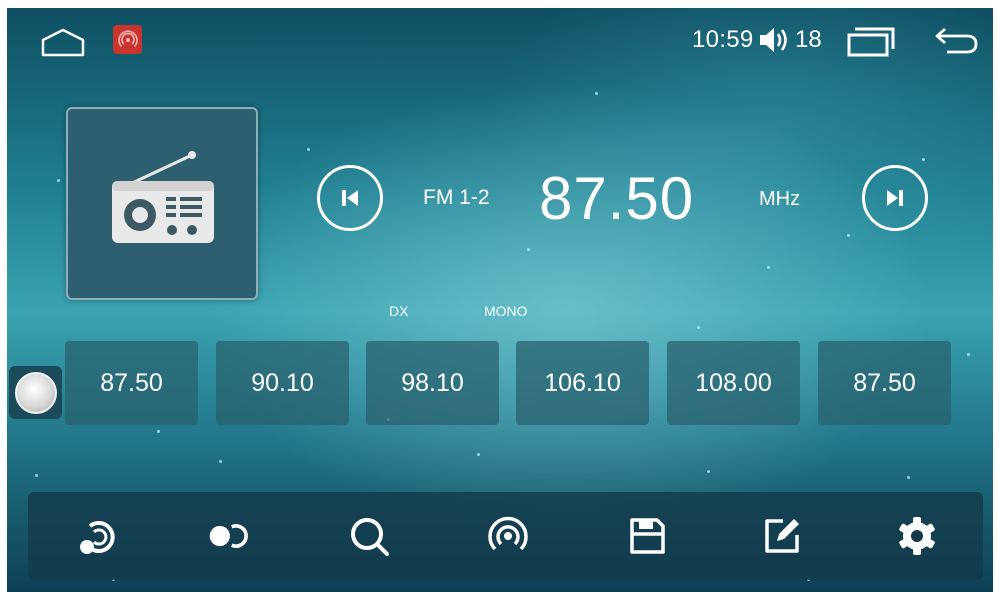  Describe the element at coordinates (506, 311) in the screenshot. I see `mono-indicator: MONO` at that location.